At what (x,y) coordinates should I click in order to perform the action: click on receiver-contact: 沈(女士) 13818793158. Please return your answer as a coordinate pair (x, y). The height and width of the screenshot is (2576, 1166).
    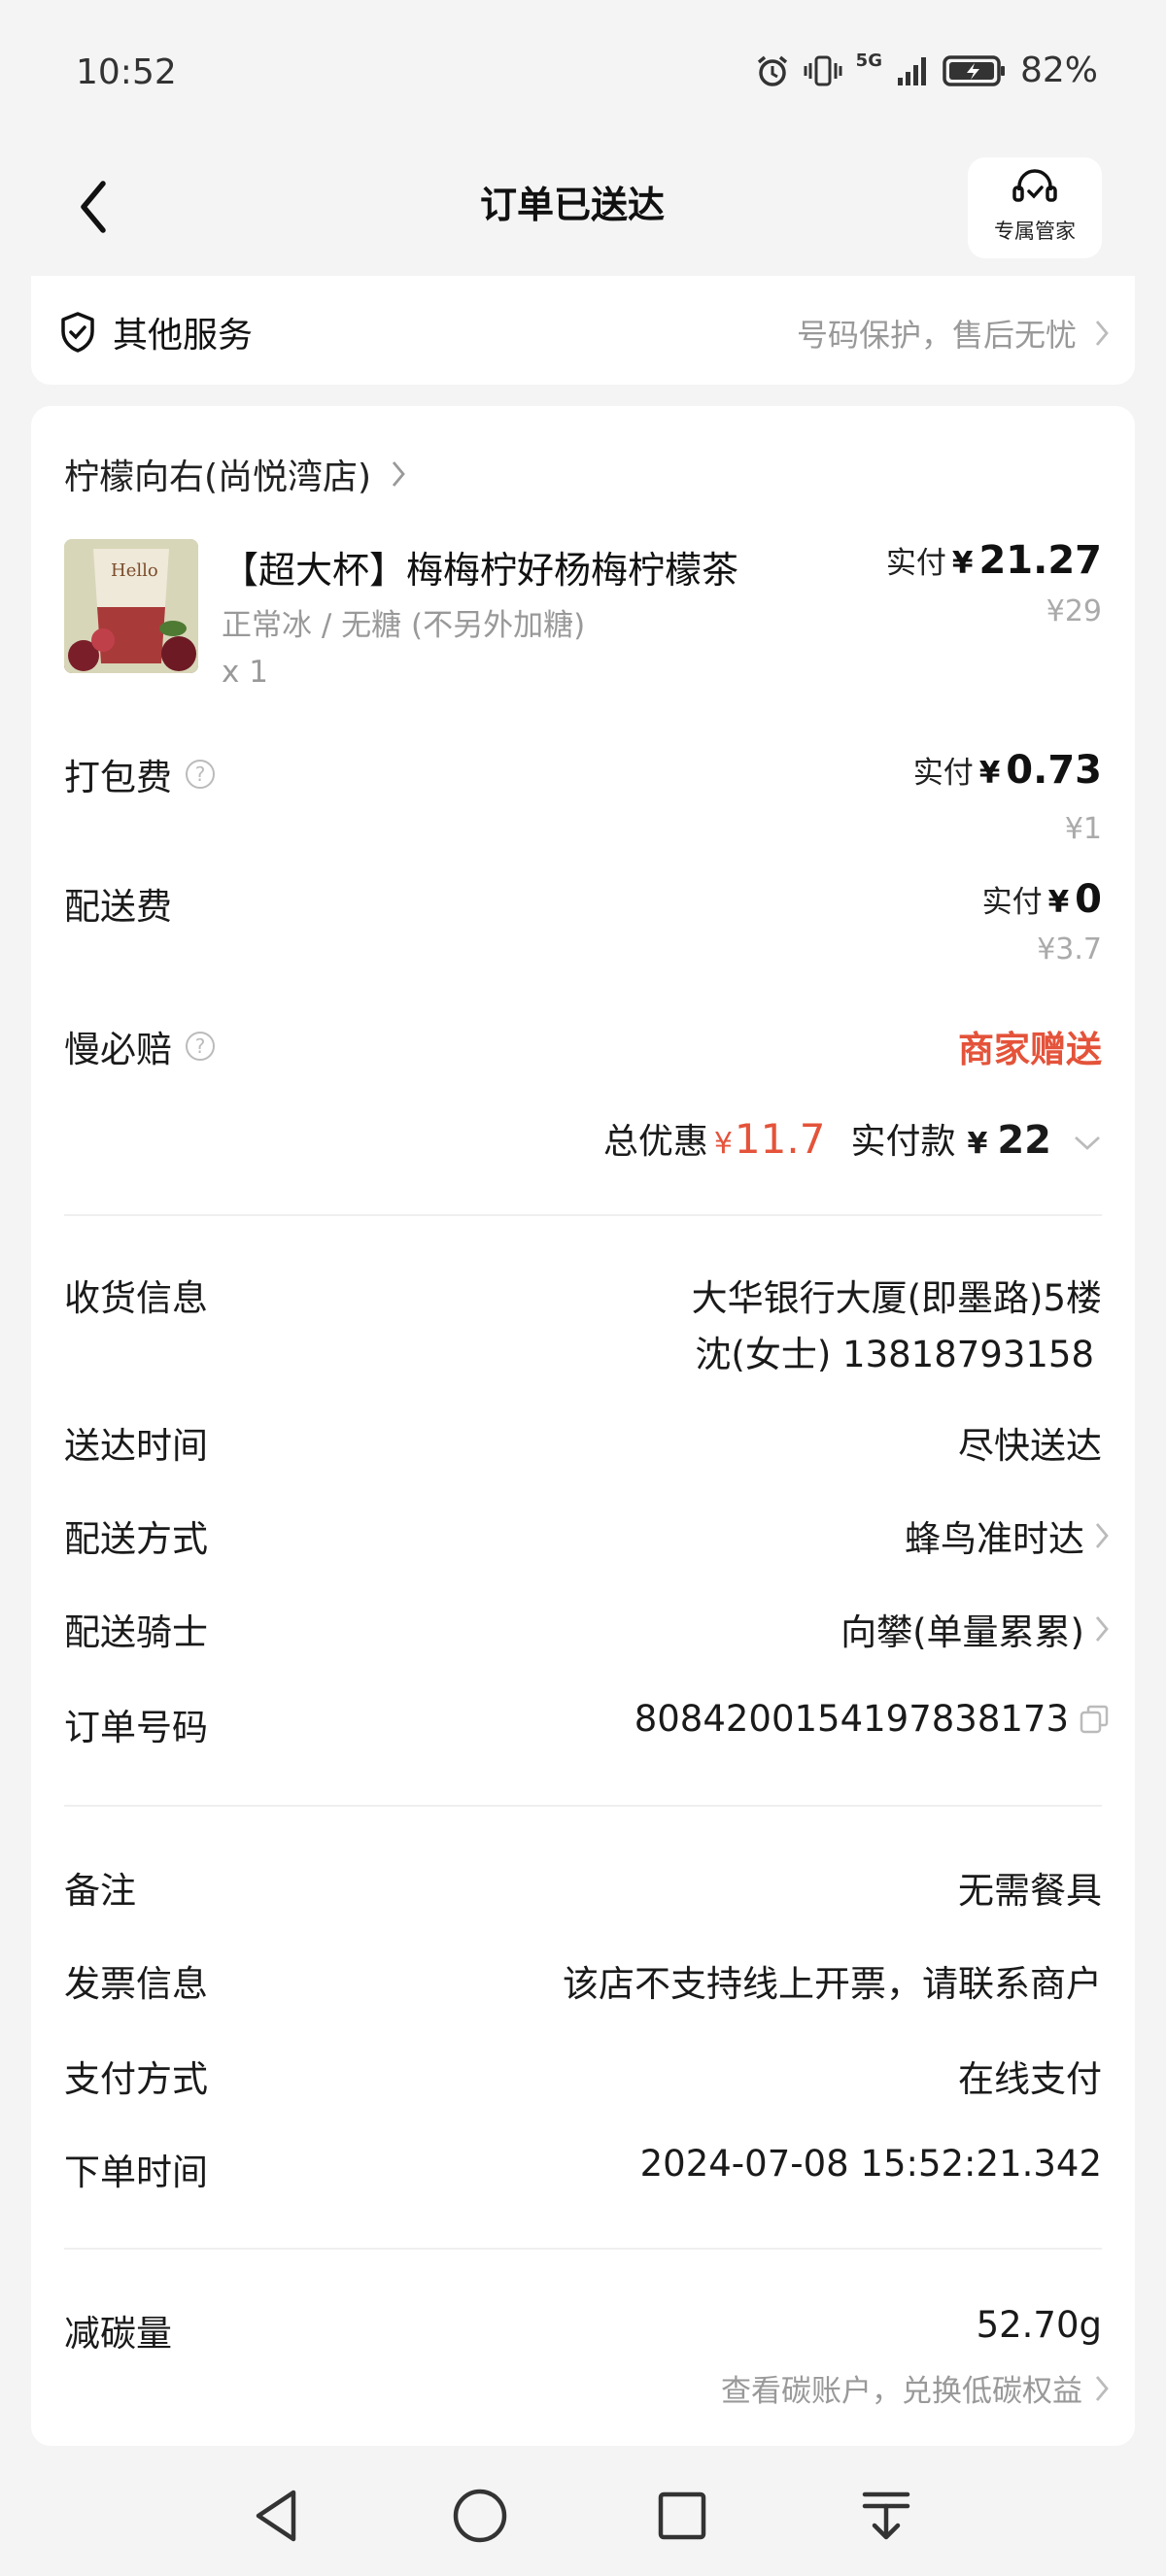
    Looking at the image, I should click on (894, 1354).